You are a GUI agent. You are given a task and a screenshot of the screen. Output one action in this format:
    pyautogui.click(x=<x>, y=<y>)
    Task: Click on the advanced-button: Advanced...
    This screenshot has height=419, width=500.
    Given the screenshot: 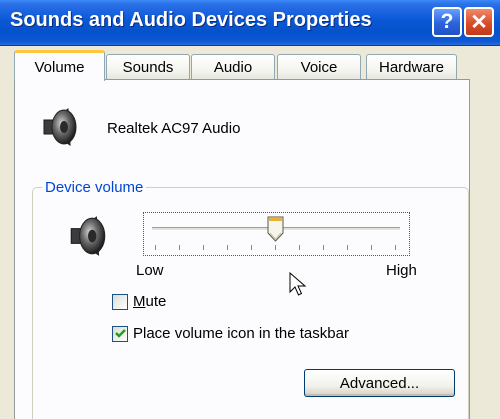 What is the action you would take?
    pyautogui.click(x=379, y=383)
    